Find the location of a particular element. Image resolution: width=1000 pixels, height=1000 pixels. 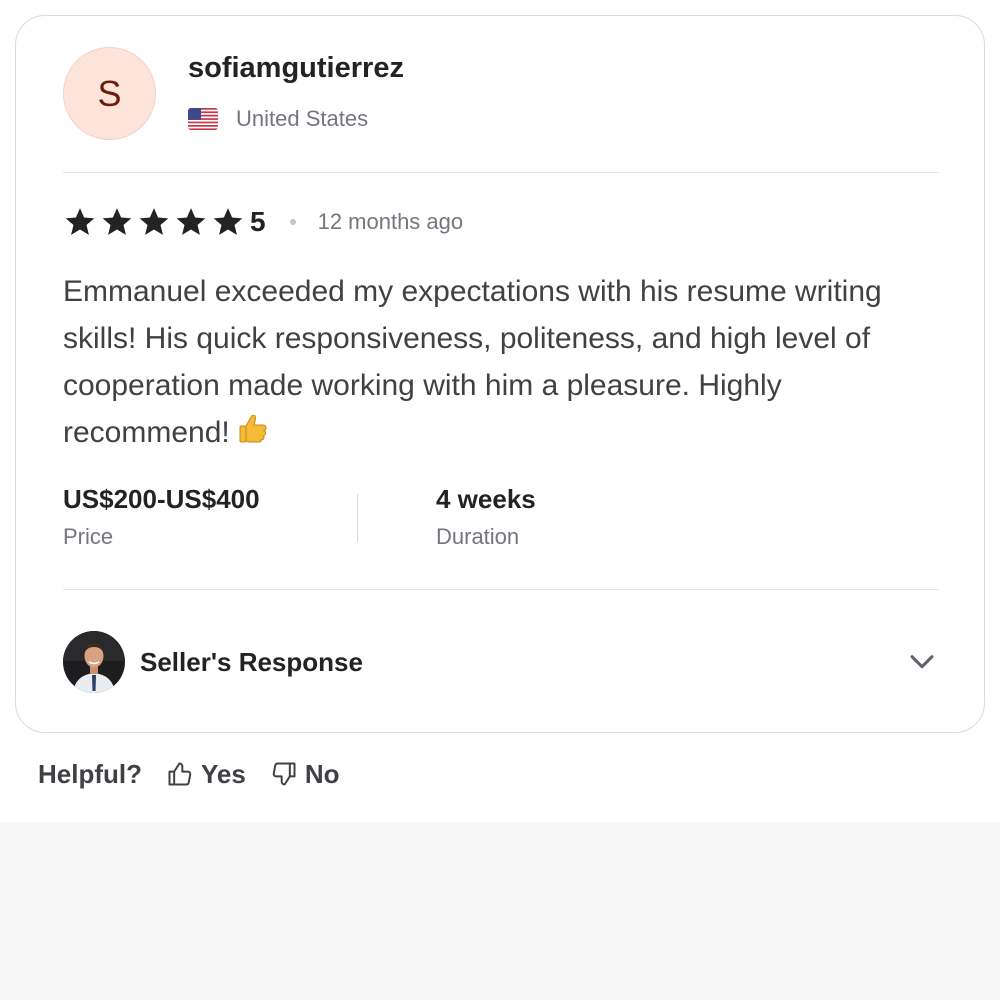

us-flag-icon is located at coordinates (203, 119).